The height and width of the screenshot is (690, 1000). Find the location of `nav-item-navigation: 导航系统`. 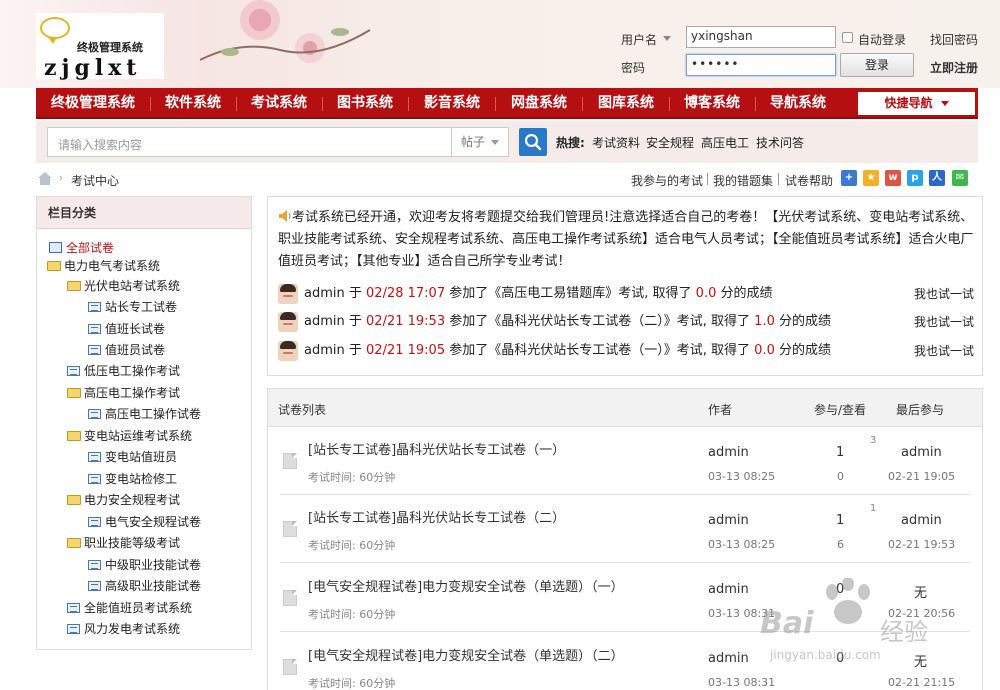

nav-item-navigation: 导航系统 is located at coordinates (798, 103).